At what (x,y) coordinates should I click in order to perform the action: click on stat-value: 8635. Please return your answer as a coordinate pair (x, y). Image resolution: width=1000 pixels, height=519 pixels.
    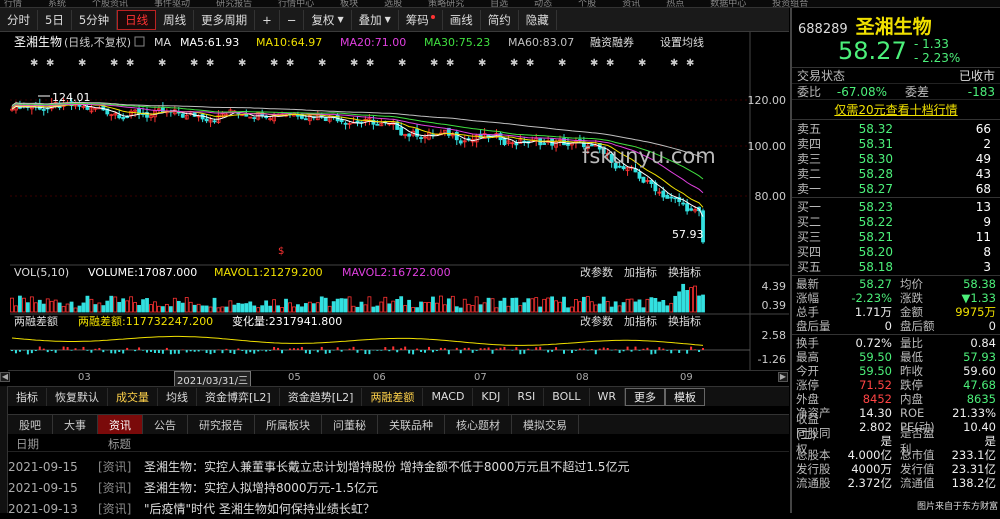
    Looking at the image, I should click on (981, 399).